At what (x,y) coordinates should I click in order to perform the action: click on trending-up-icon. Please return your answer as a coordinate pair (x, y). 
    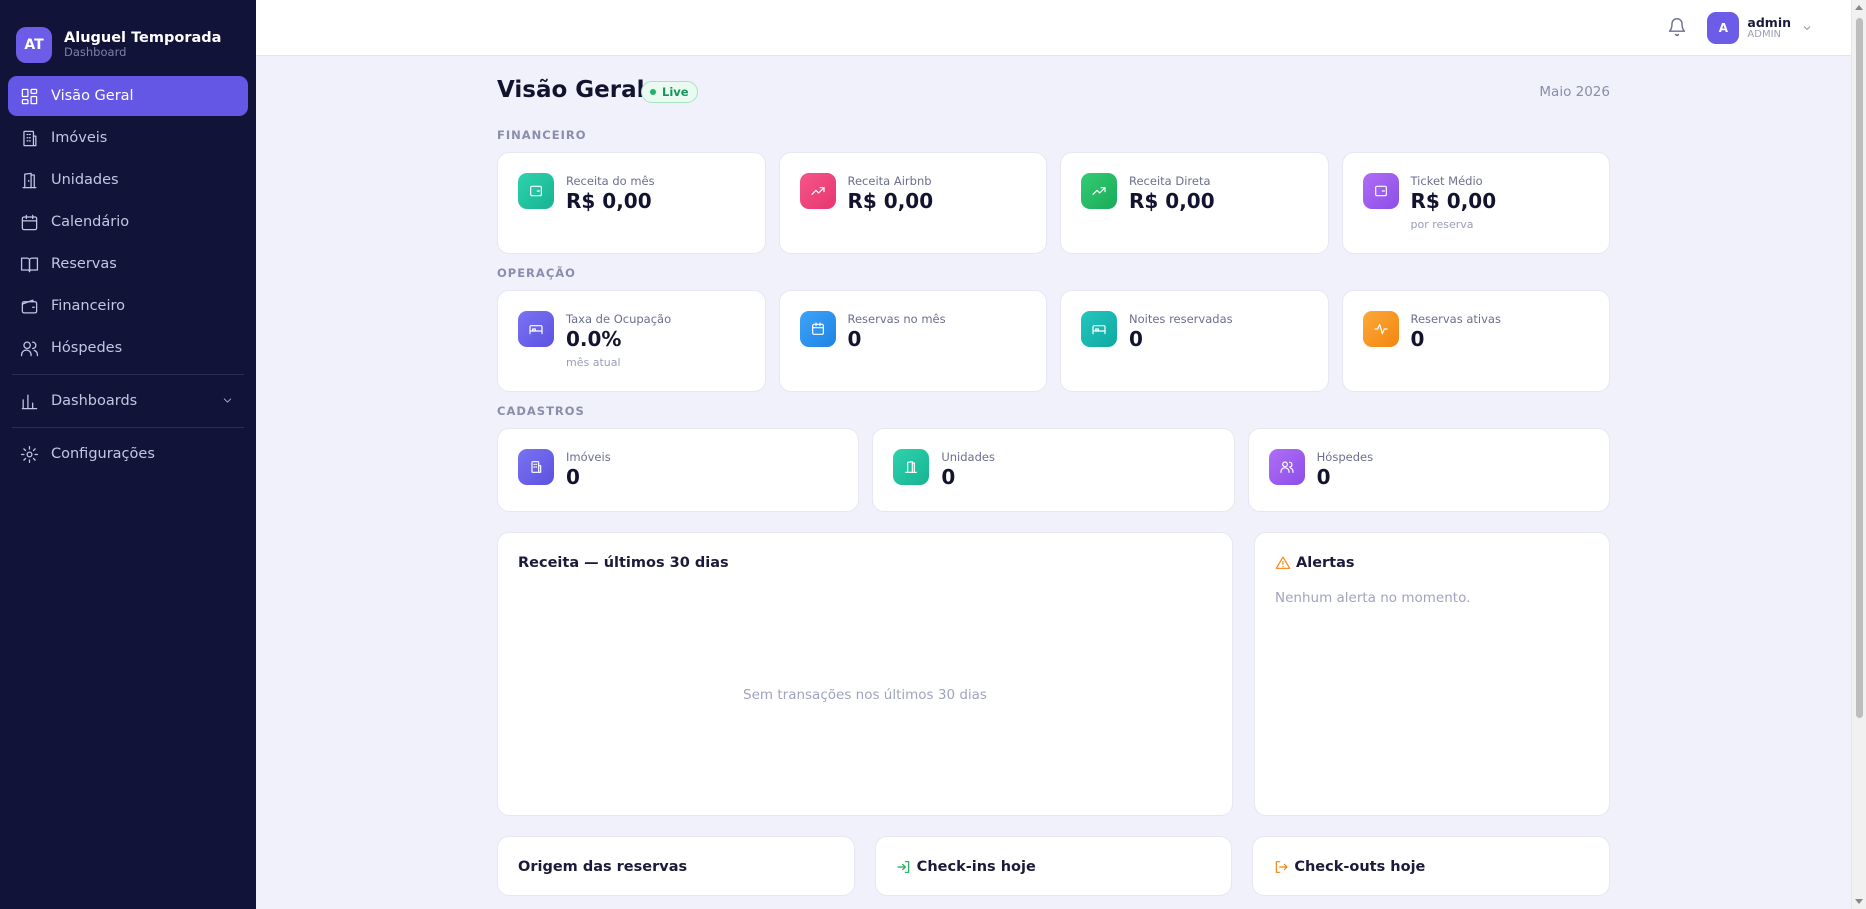
    Looking at the image, I should click on (1099, 191).